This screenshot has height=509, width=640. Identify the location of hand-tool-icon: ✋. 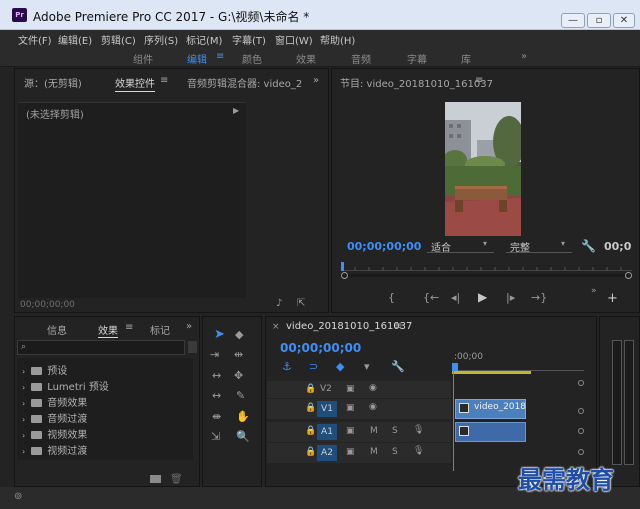
(243, 416).